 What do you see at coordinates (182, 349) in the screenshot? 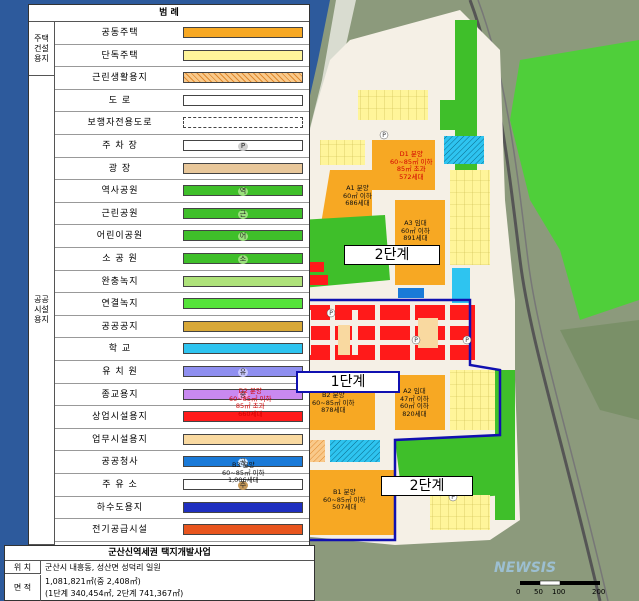
I see `legend-row: 학 교` at bounding box center [182, 349].